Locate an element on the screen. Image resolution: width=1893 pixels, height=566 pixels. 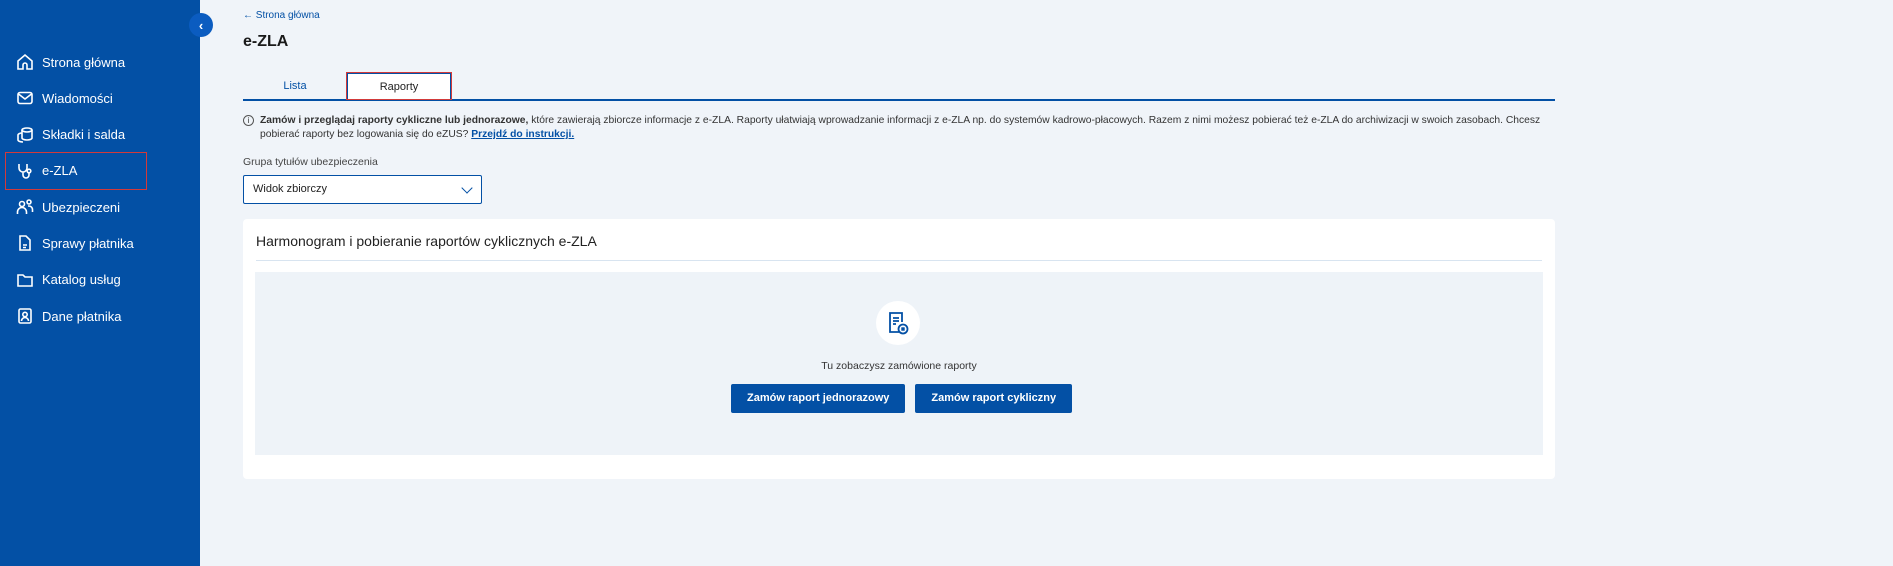
sidebar-item-contributions: Składki i salda is located at coordinates (76, 135).